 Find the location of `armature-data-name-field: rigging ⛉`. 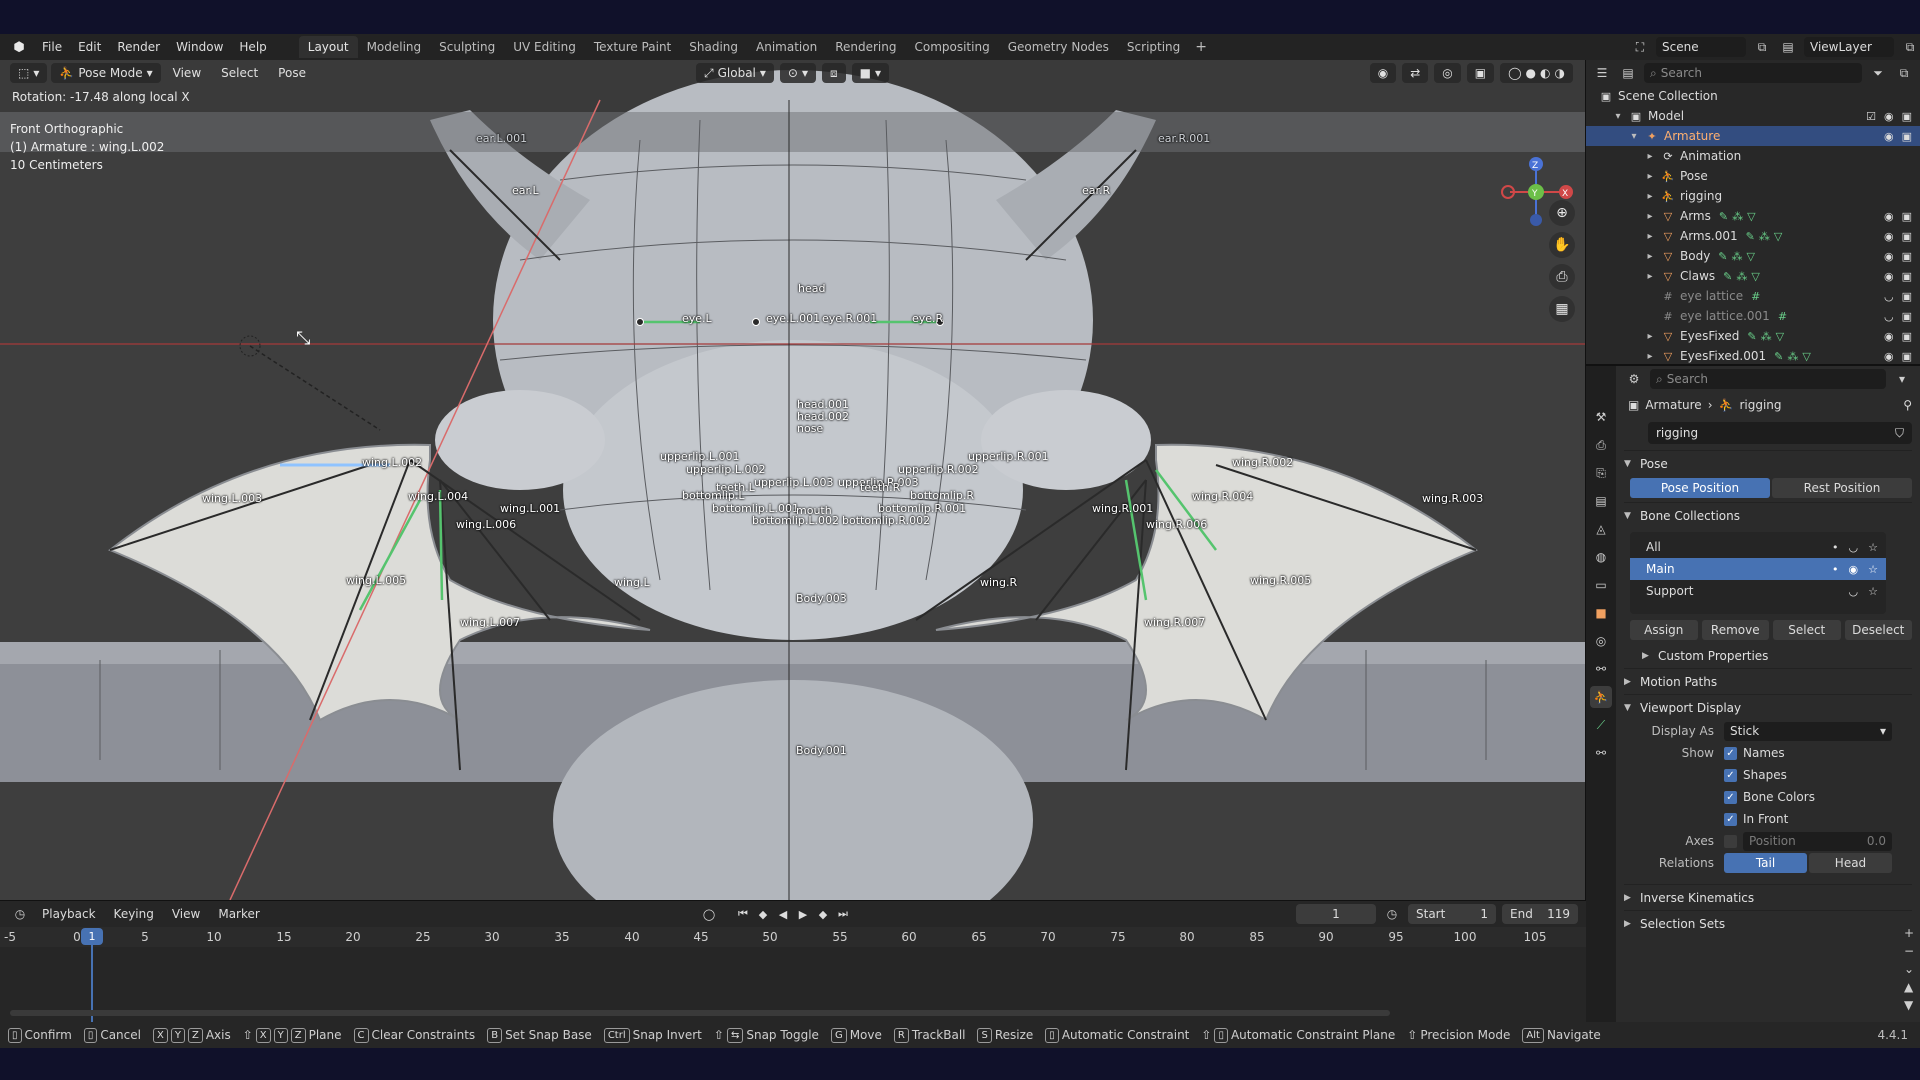

armature-data-name-field: rigging ⛉ is located at coordinates (1780, 433).